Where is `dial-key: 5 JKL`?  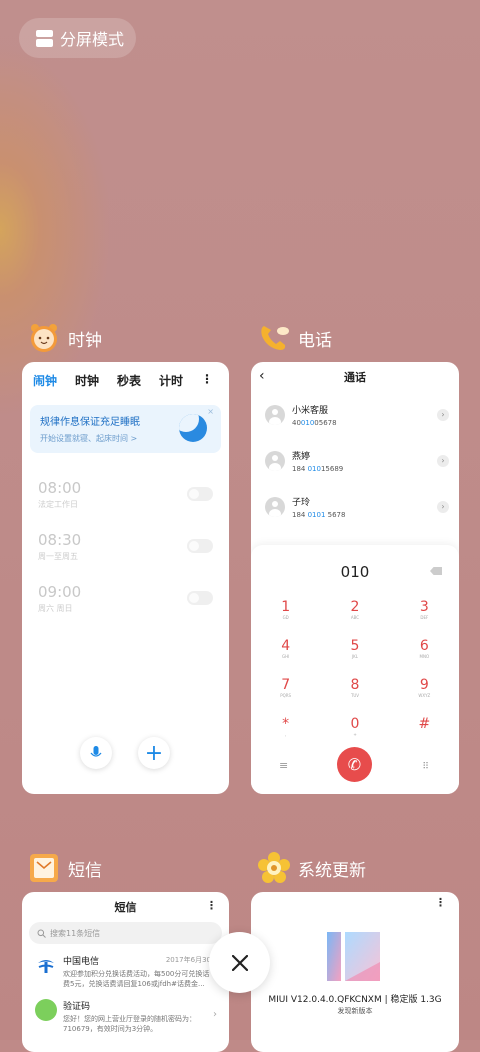
dial-key: 5 JKL is located at coordinates (354, 650).